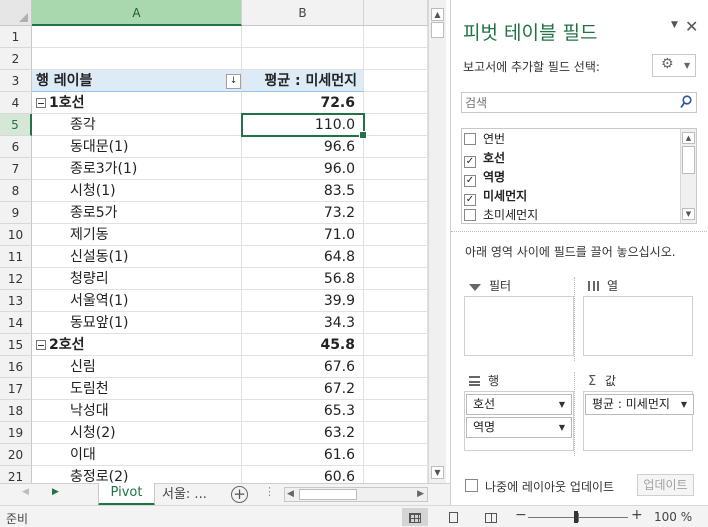  Describe the element at coordinates (16, 323) in the screenshot. I see `row-header: 14` at that location.